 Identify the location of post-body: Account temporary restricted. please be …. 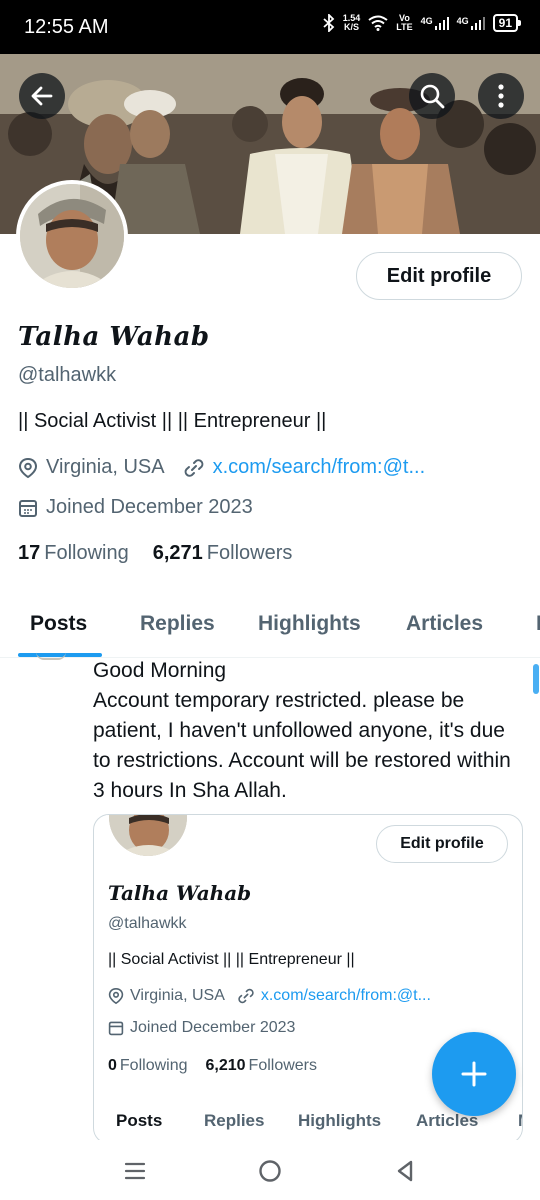
(302, 745).